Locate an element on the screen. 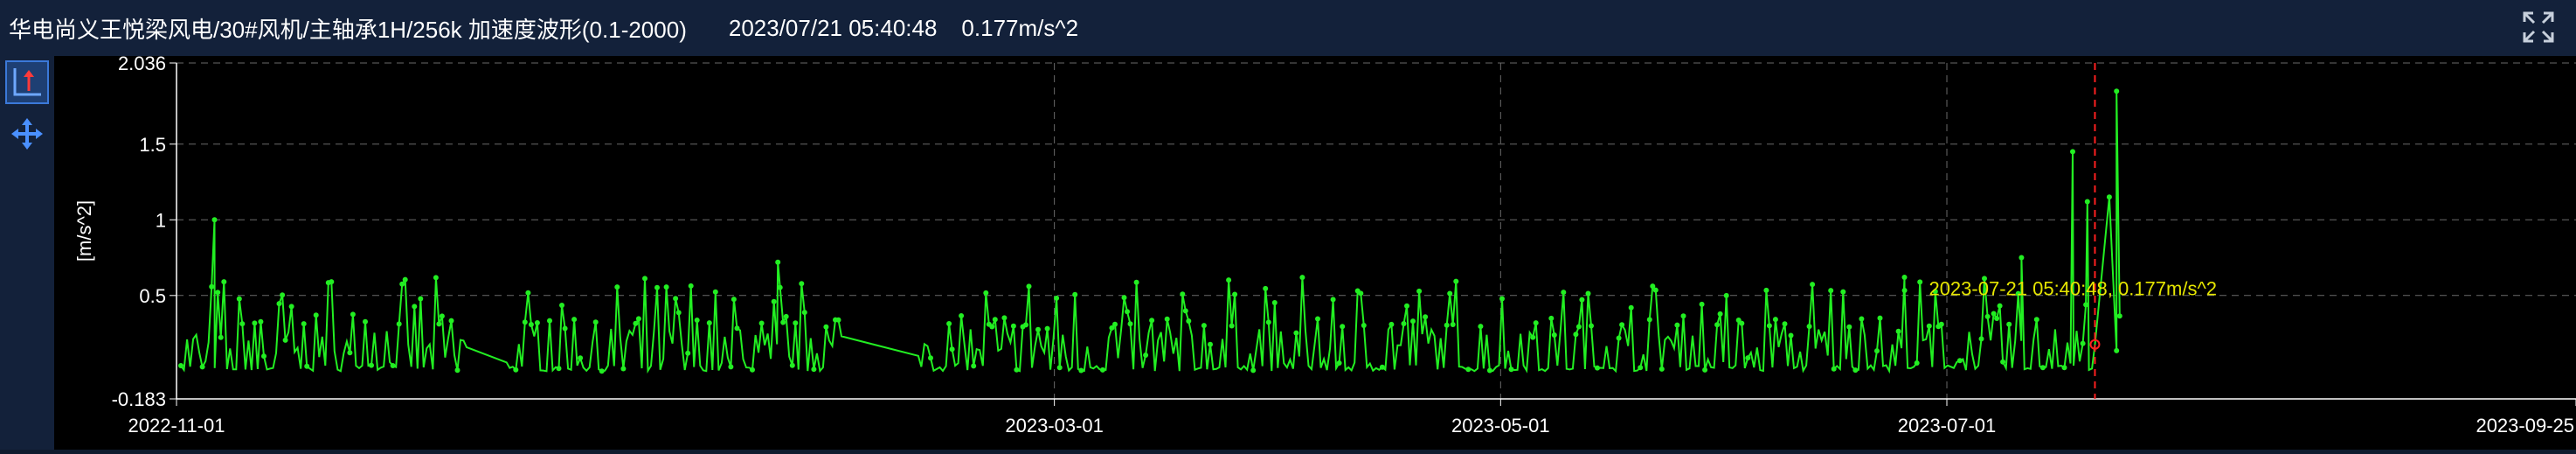 This screenshot has width=2576, height=454. axis-arrow-icon is located at coordinates (27, 82).